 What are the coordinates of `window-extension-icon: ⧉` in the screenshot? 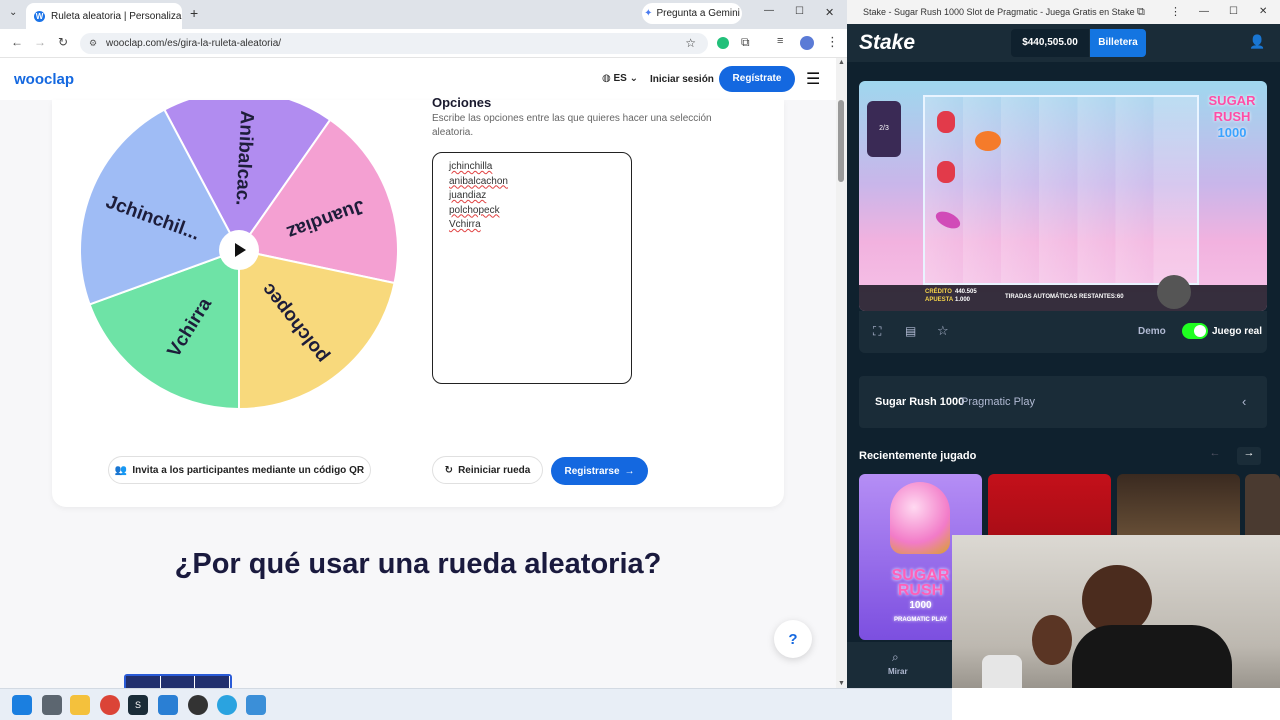 It's located at (1141, 12).